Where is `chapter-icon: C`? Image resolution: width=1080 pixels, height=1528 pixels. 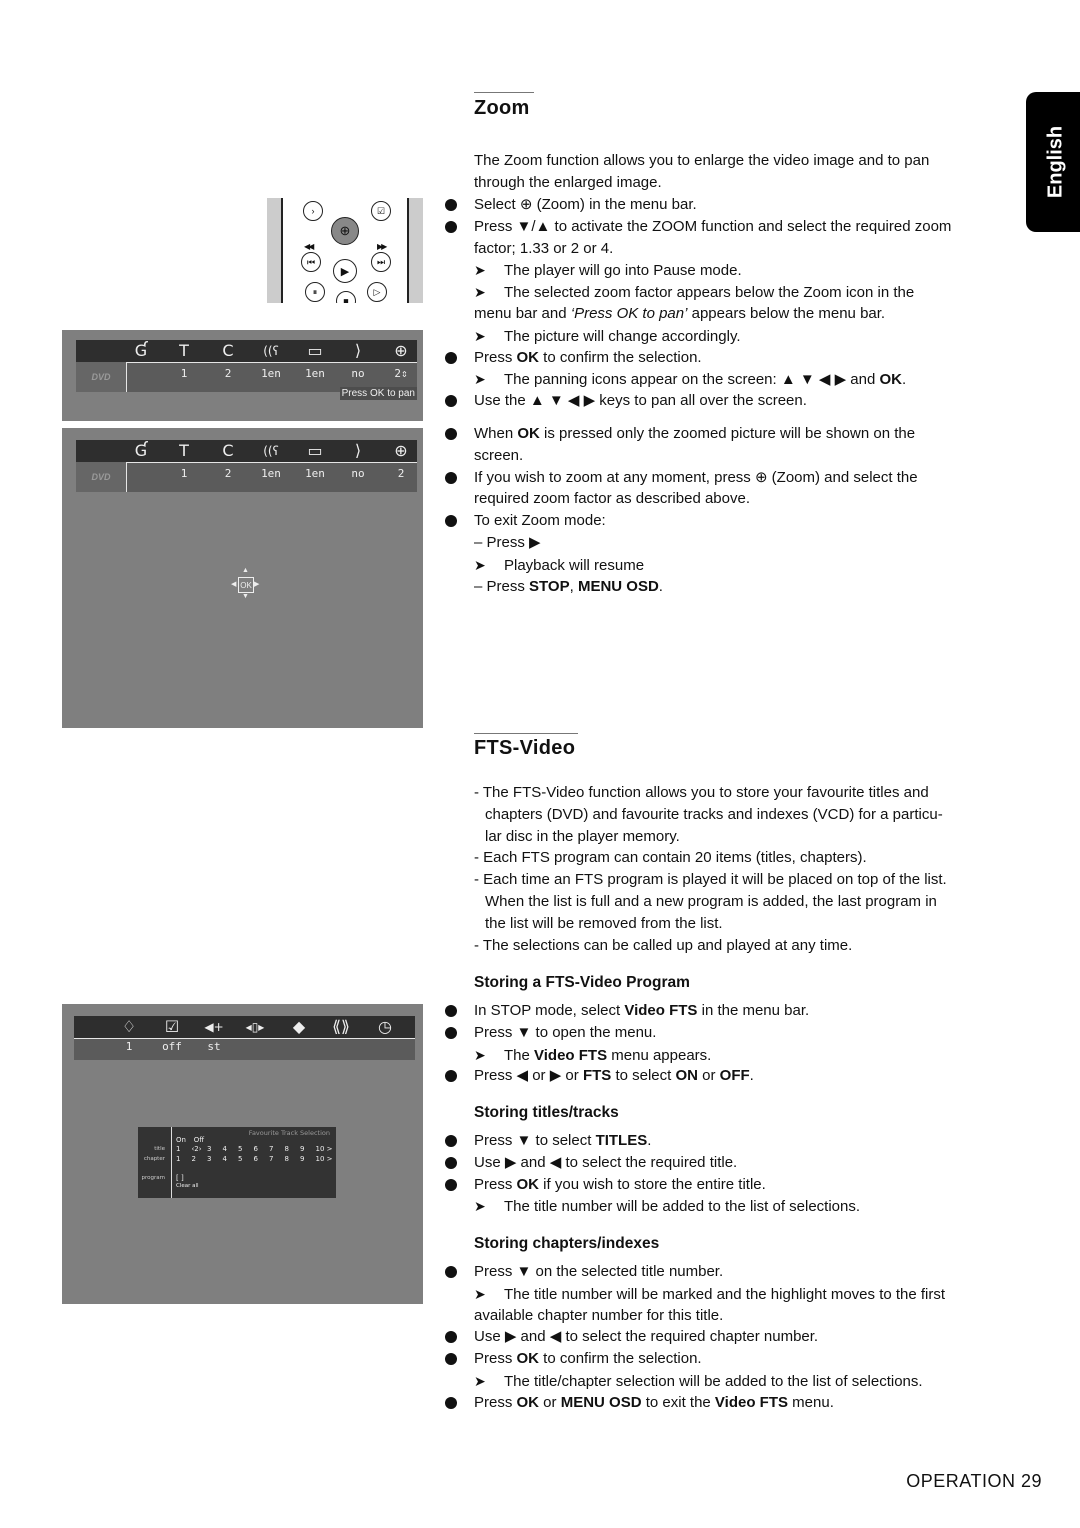
chapter-icon: C is located at coordinates (228, 450).